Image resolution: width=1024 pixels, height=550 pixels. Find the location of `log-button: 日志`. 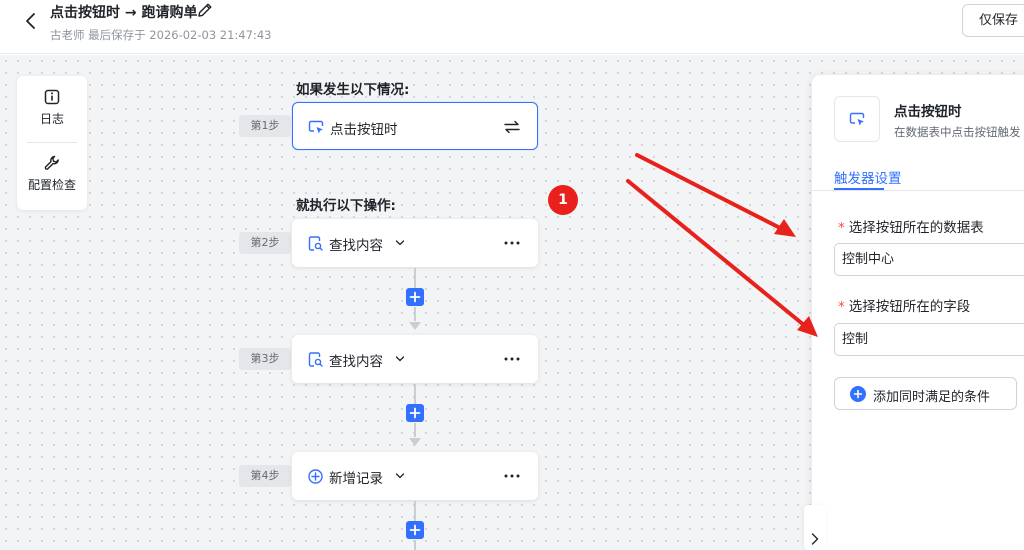

log-button: 日志 is located at coordinates (52, 107).